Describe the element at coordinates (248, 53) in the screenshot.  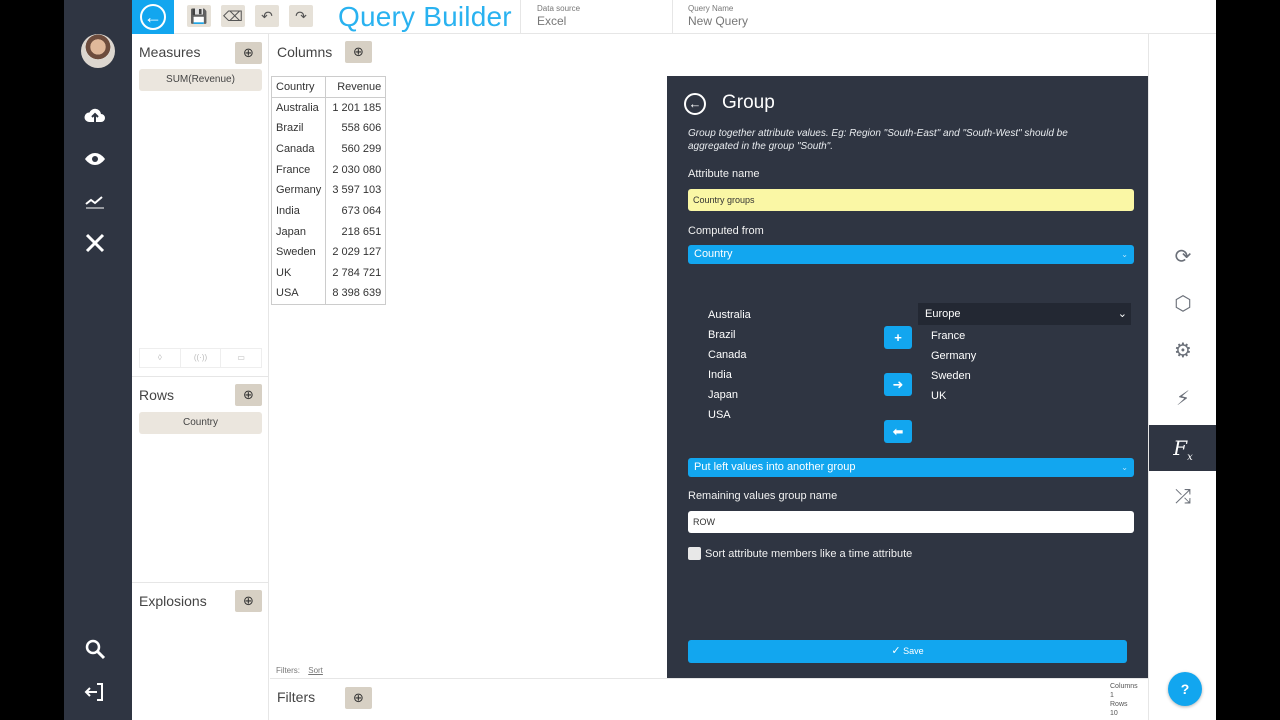
I see `add-measure-button: ⊕` at that location.